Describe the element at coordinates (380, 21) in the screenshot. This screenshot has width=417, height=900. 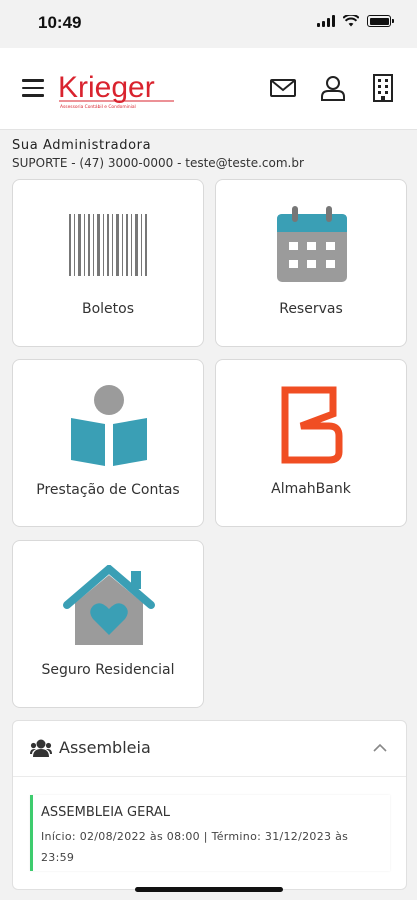
I see `battery-icon` at that location.